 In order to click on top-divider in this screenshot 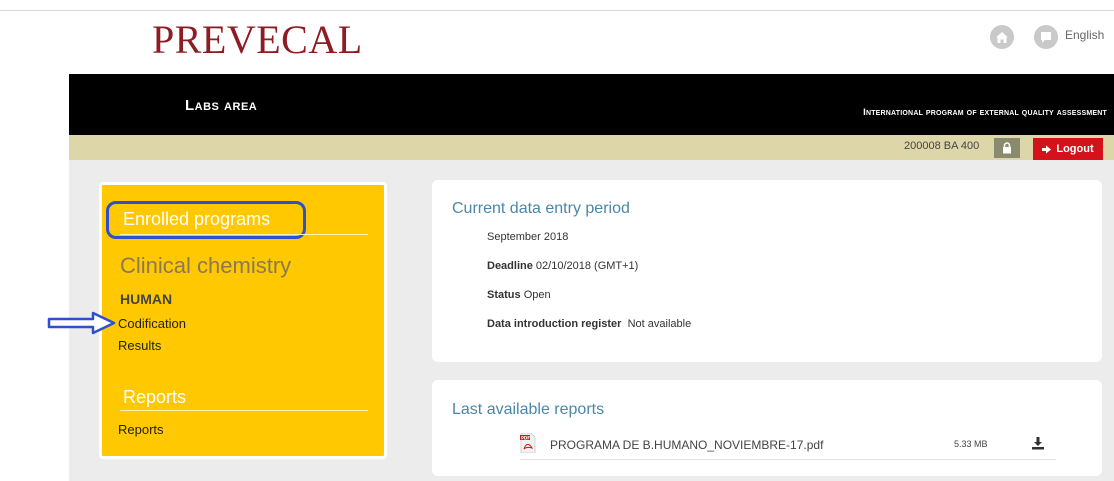, I will do `click(557, 10)`.